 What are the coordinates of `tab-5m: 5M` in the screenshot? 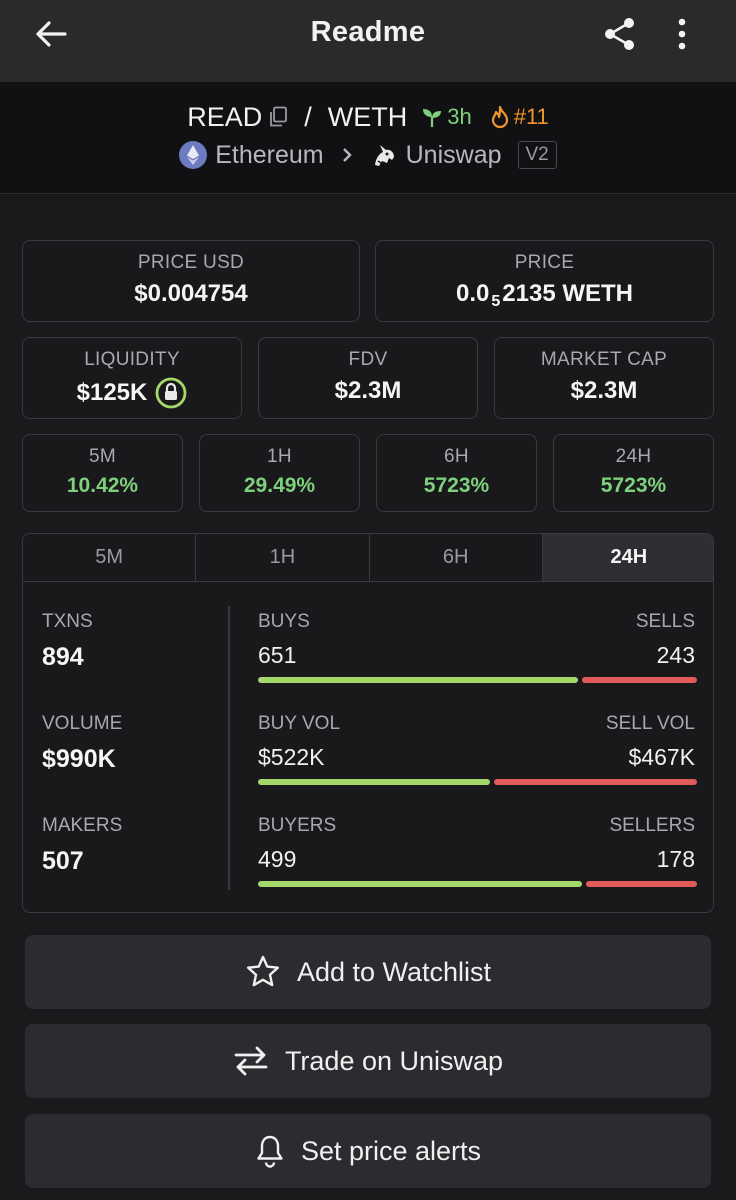 It's located at (110, 557).